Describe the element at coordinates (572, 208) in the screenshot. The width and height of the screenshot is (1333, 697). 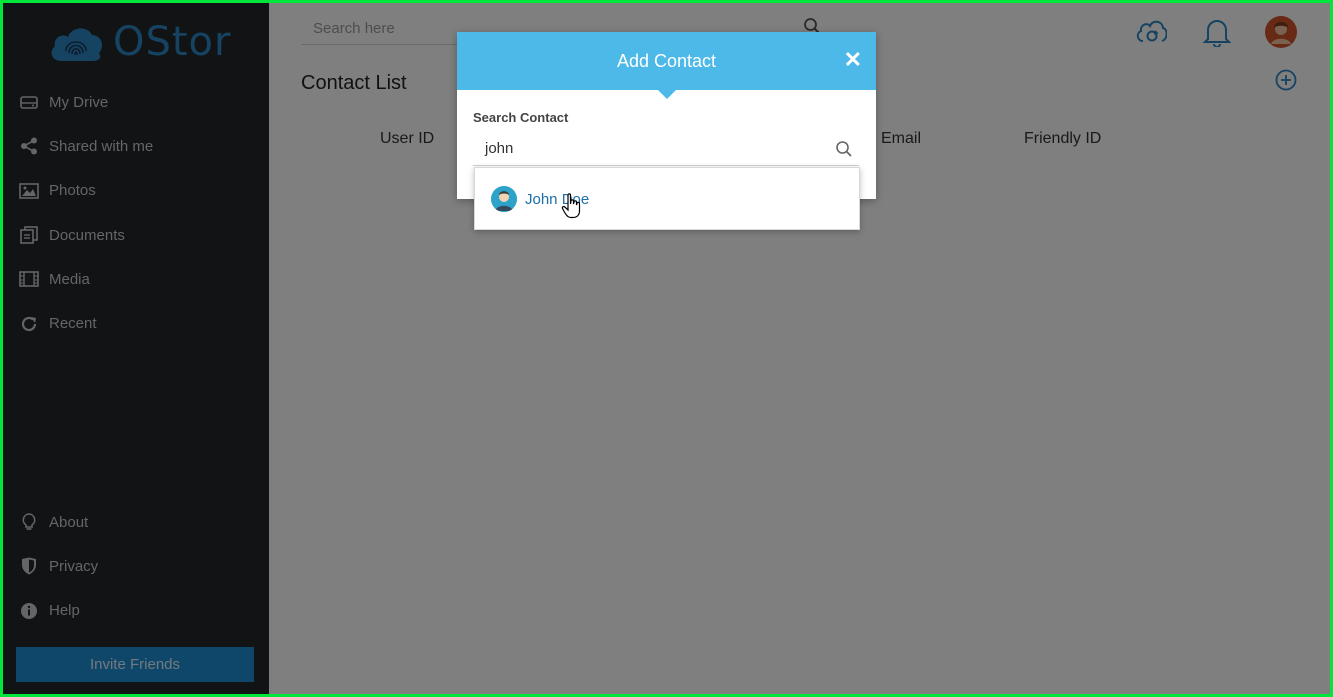
I see `hand-cursor-icon` at that location.